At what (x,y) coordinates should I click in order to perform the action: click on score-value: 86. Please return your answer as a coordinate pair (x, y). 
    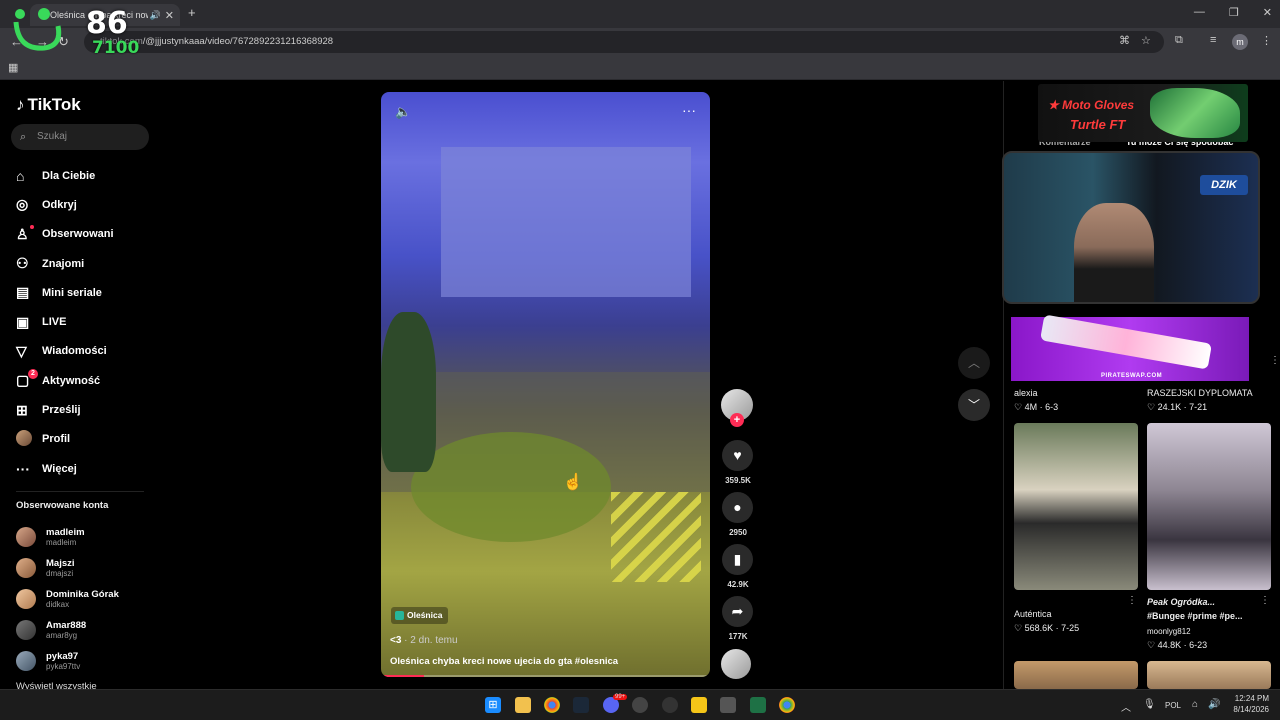
    Looking at the image, I should click on (107, 23).